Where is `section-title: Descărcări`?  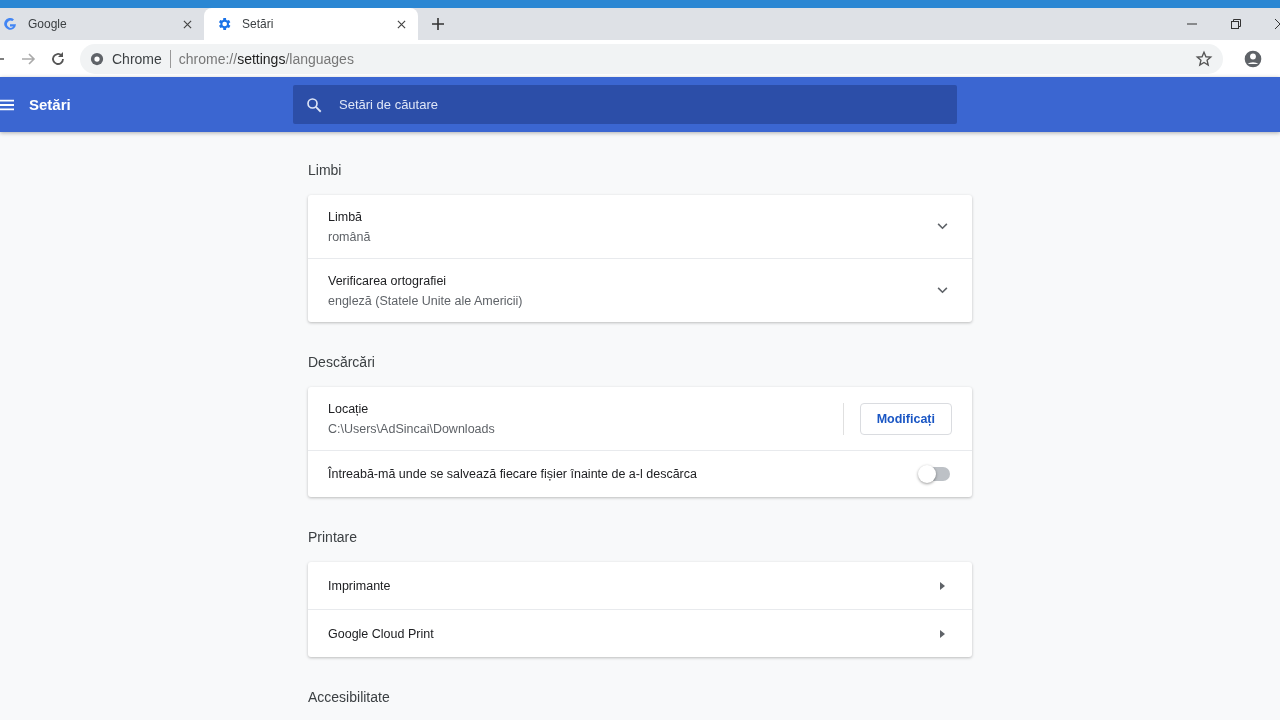 section-title: Descărcări is located at coordinates (342, 362).